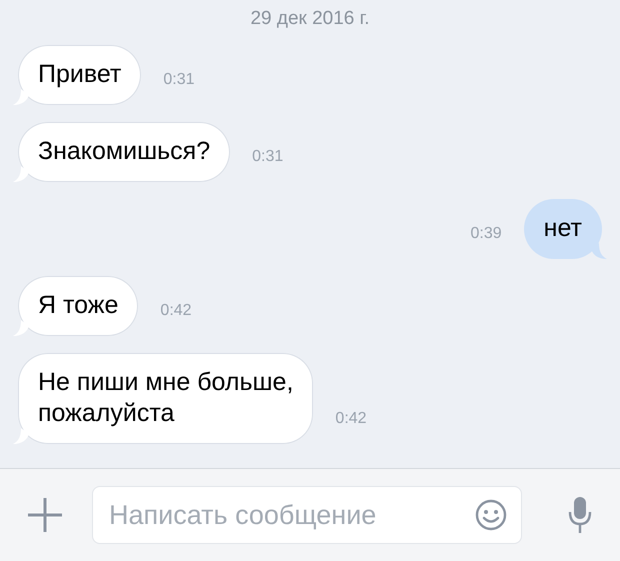  Describe the element at coordinates (486, 234) in the screenshot. I see `message-time: 0:39` at that location.